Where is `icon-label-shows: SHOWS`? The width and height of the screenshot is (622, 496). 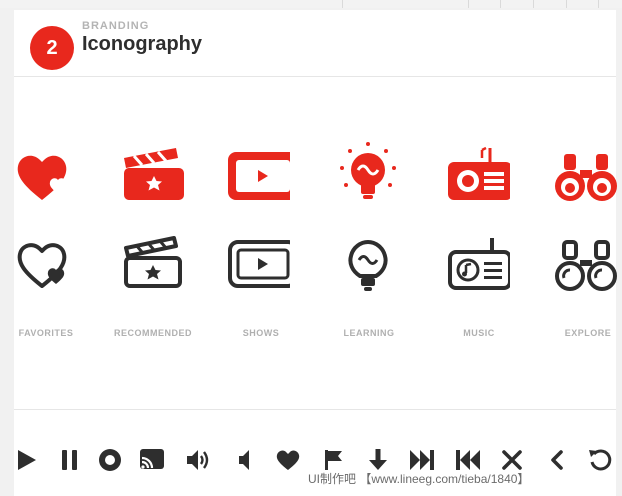 icon-label-shows: SHOWS is located at coordinates (261, 333).